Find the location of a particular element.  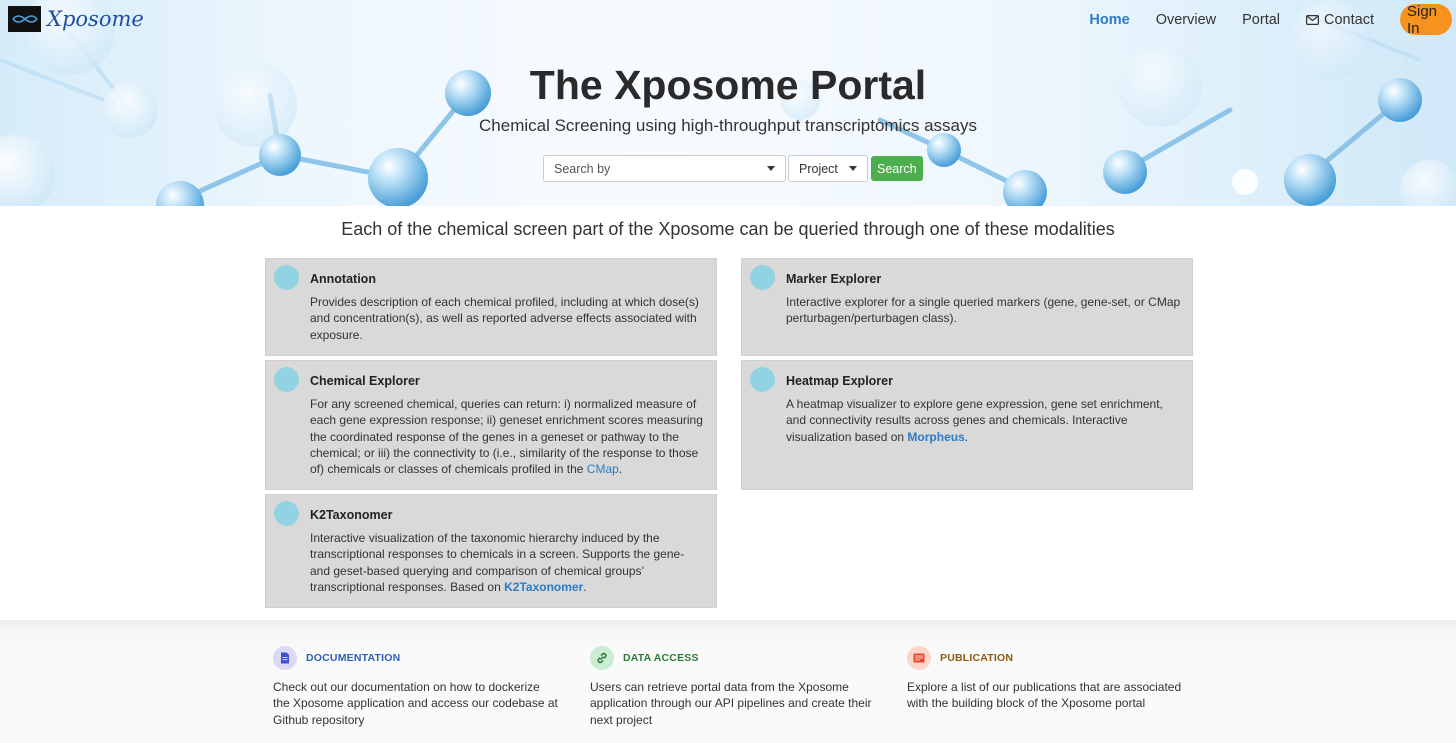

nav-home-link: Home is located at coordinates (1109, 20).